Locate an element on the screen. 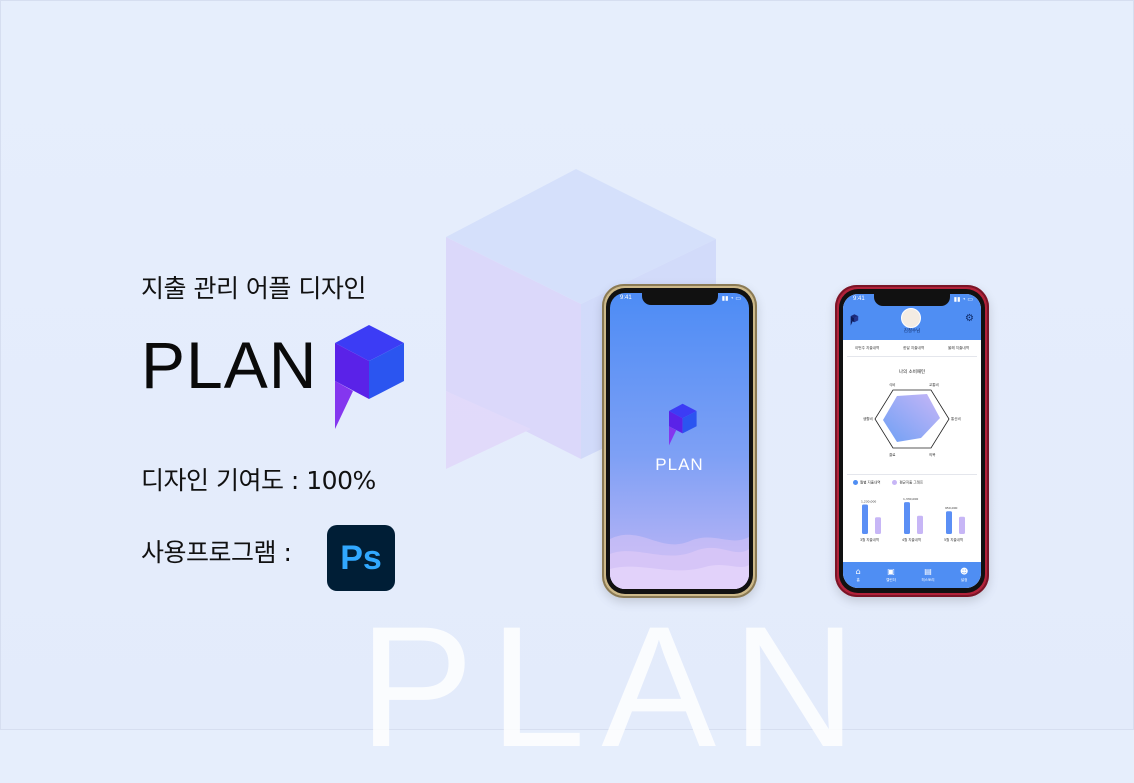 Image resolution: width=1134 pixels, height=783 pixels. brand-name: PLAN is located at coordinates (229, 365).